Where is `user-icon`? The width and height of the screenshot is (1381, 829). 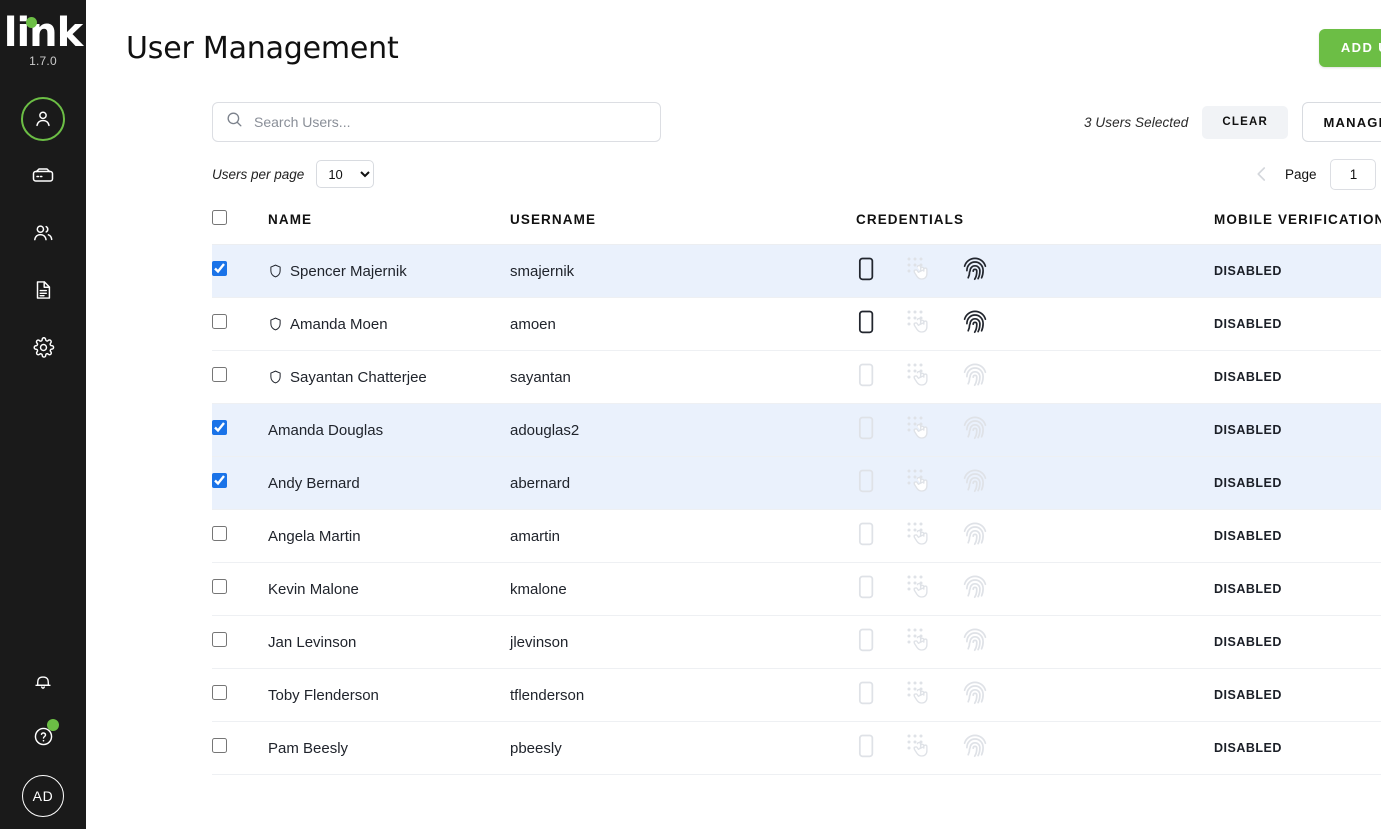
user-icon is located at coordinates (43, 119).